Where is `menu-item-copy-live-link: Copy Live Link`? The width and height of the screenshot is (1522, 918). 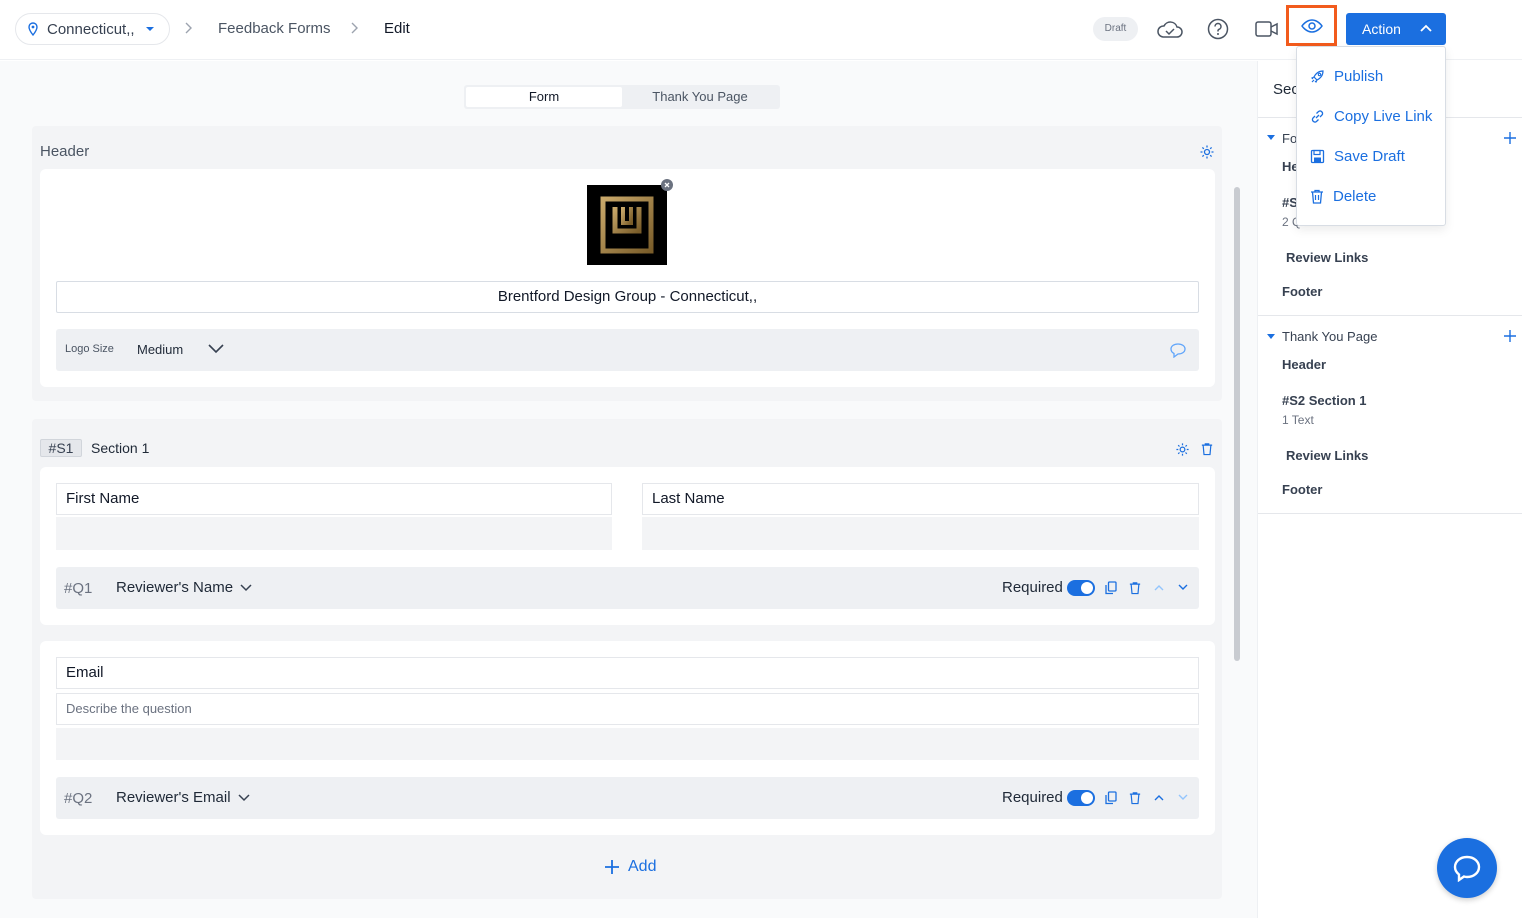 menu-item-copy-live-link: Copy Live Link is located at coordinates (1371, 116).